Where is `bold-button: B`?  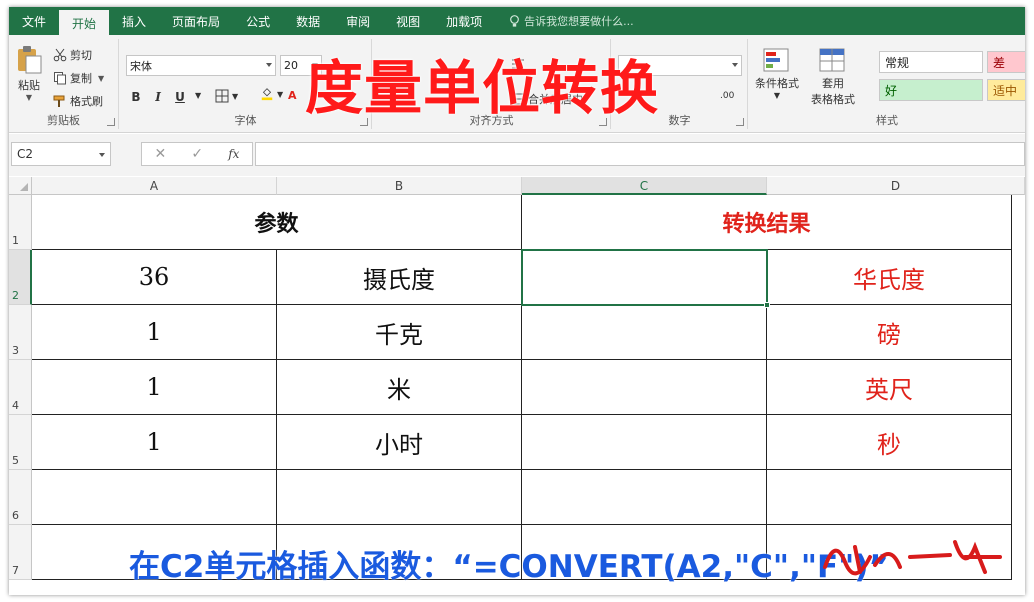
bold-button: B is located at coordinates (136, 97).